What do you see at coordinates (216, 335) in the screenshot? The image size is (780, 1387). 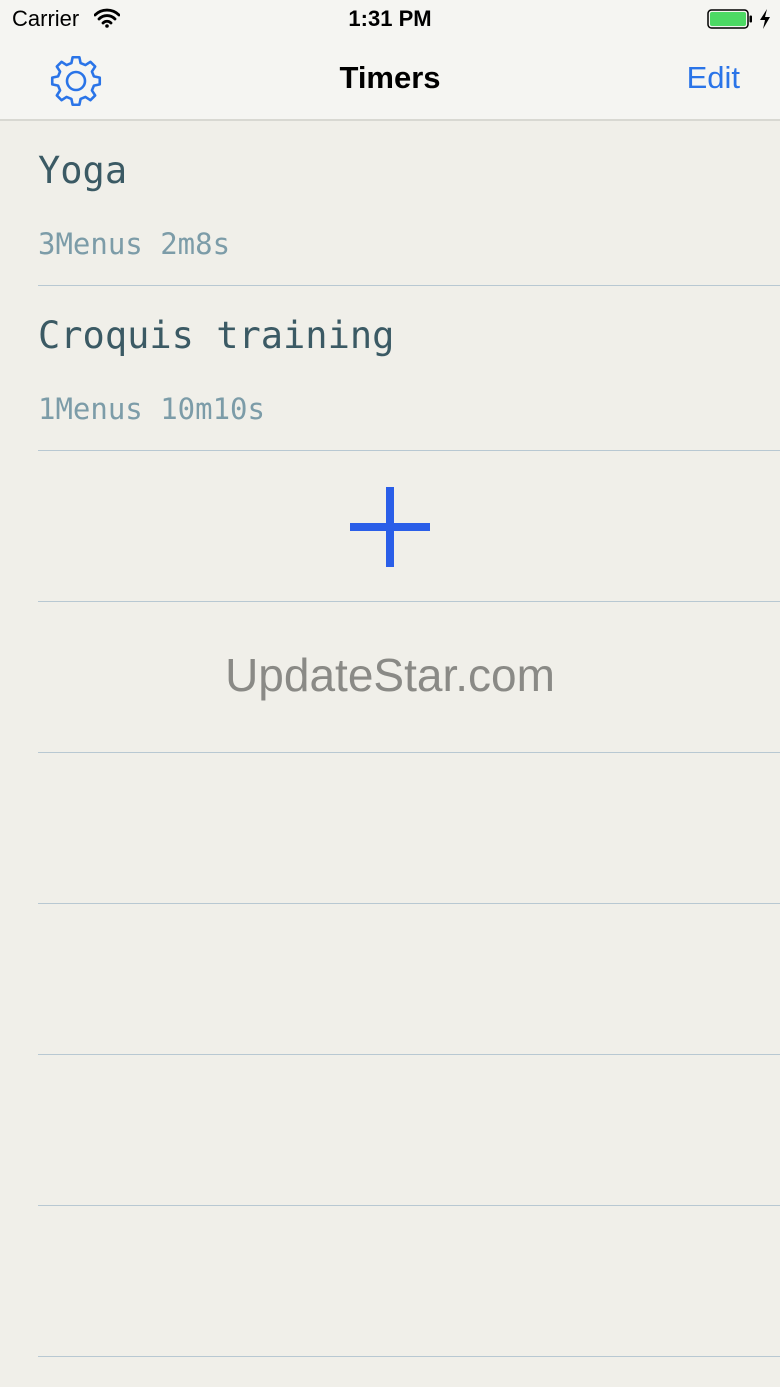 I see `timer-name: Croquis training` at bounding box center [216, 335].